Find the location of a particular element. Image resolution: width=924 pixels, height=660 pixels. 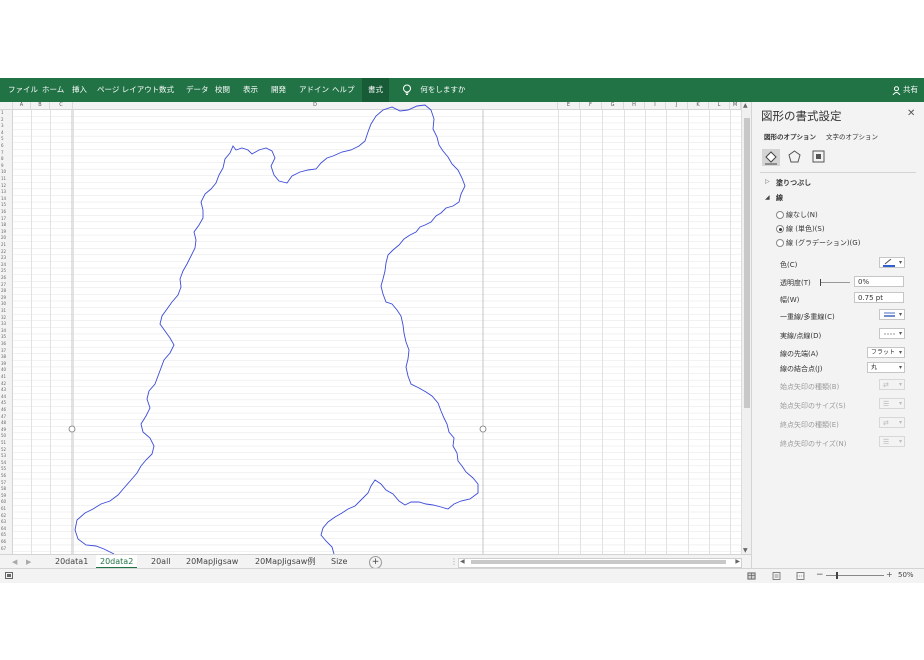

tab-developer: 開発 is located at coordinates (278, 90).